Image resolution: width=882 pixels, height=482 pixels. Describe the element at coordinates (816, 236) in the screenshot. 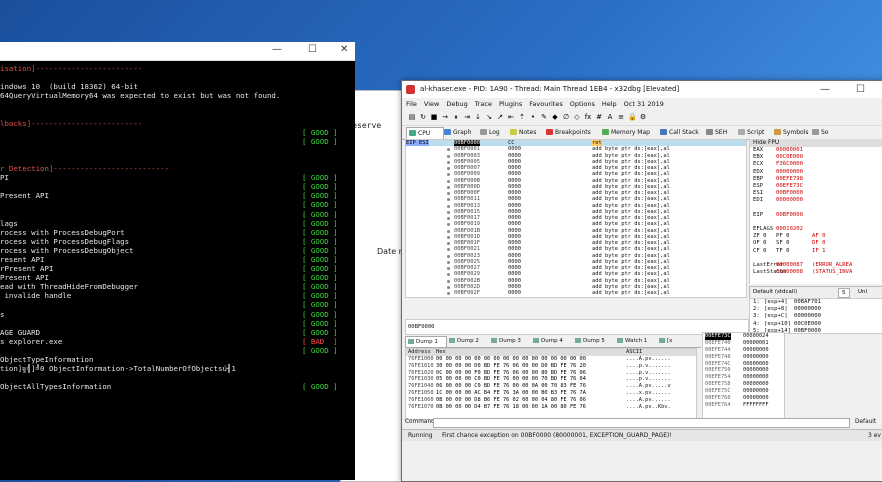

I see `register-row: ZF 0 PF 0 AF 0` at that location.